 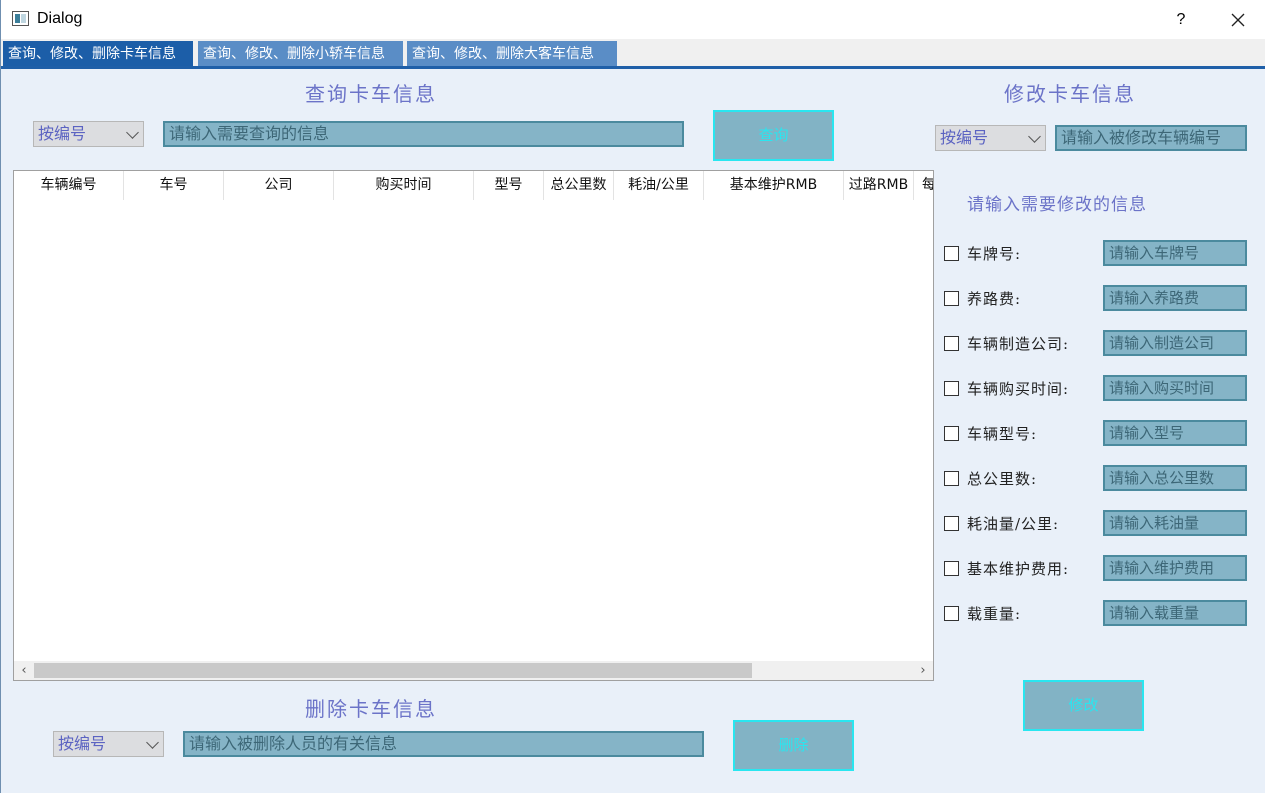 I want to click on column-header: 每, so click(x=923, y=185).